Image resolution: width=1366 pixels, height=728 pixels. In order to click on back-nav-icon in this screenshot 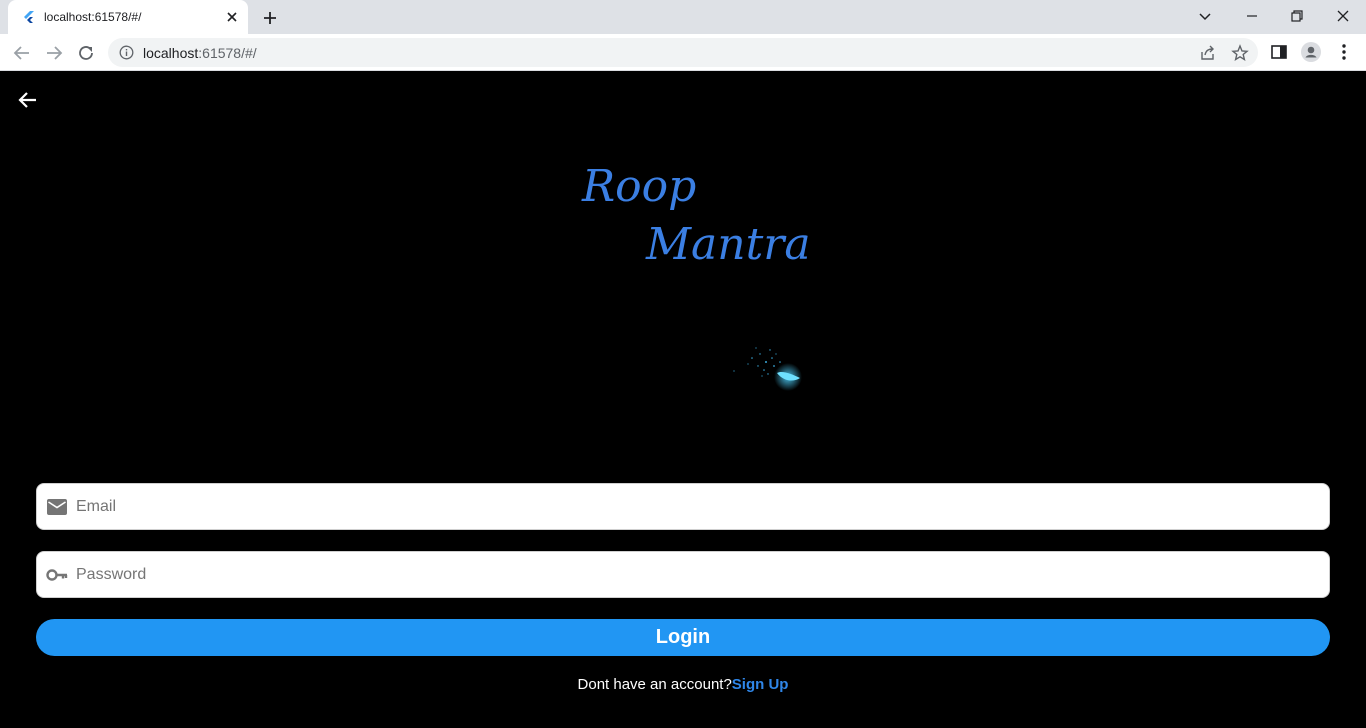, I will do `click(22, 53)`.